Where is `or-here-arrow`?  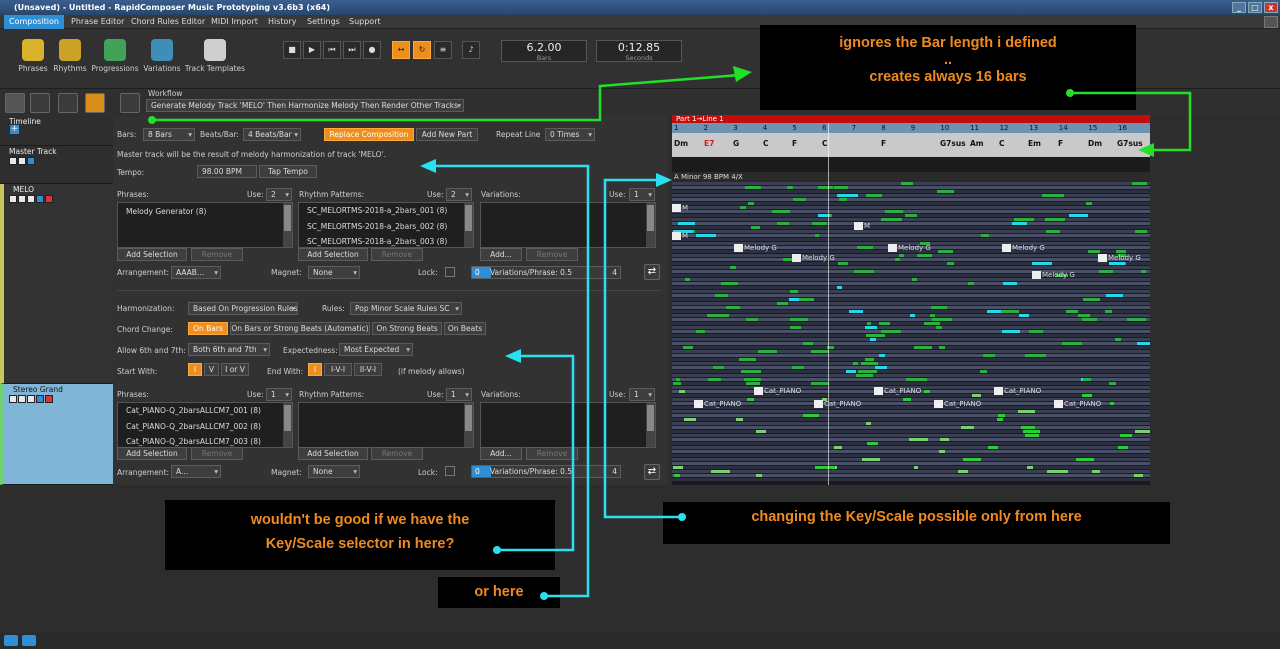
or-here-arrow is located at coordinates (511, 381).